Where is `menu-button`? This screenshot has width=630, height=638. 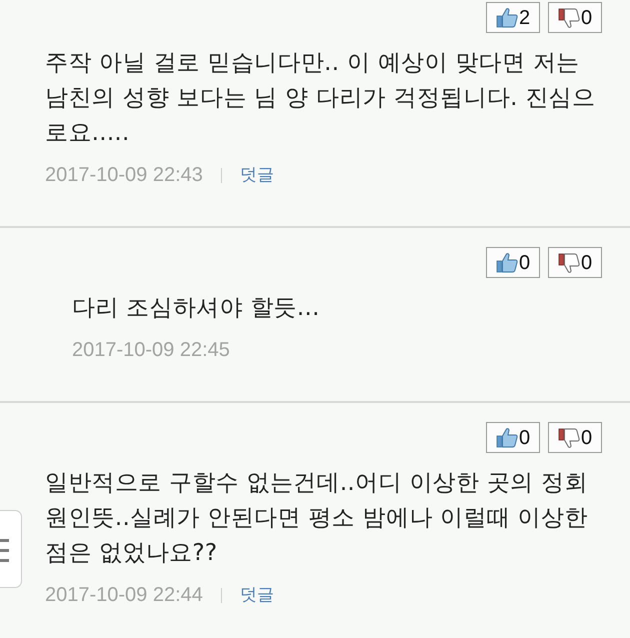 menu-button is located at coordinates (11, 549).